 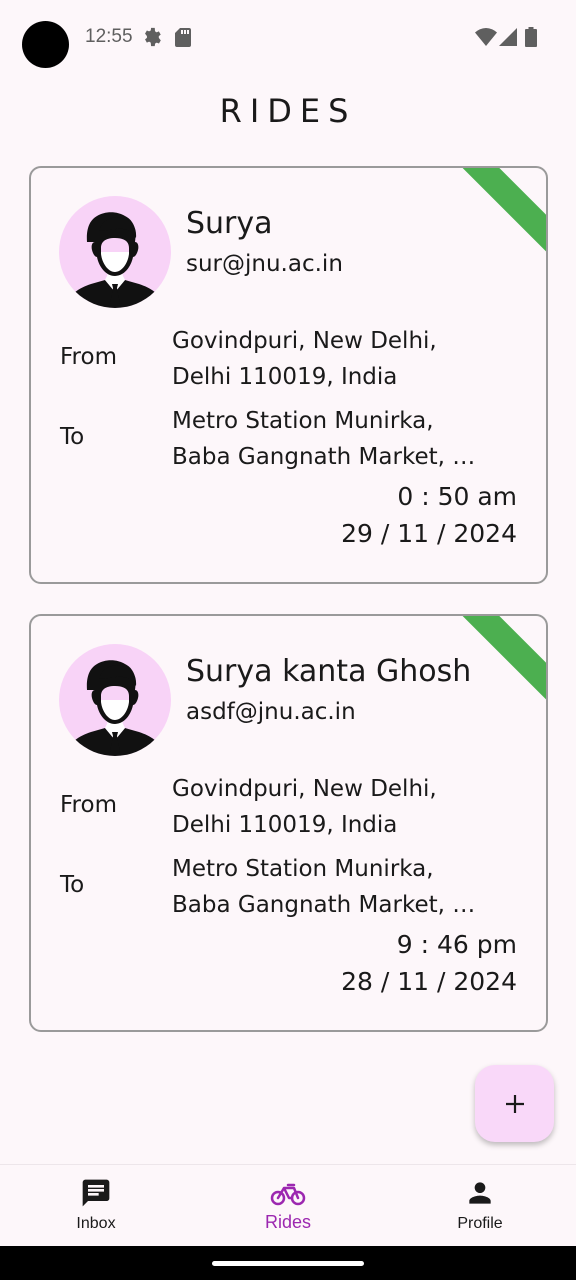 What do you see at coordinates (109, 36) in the screenshot?
I see `status-time: 12:55` at bounding box center [109, 36].